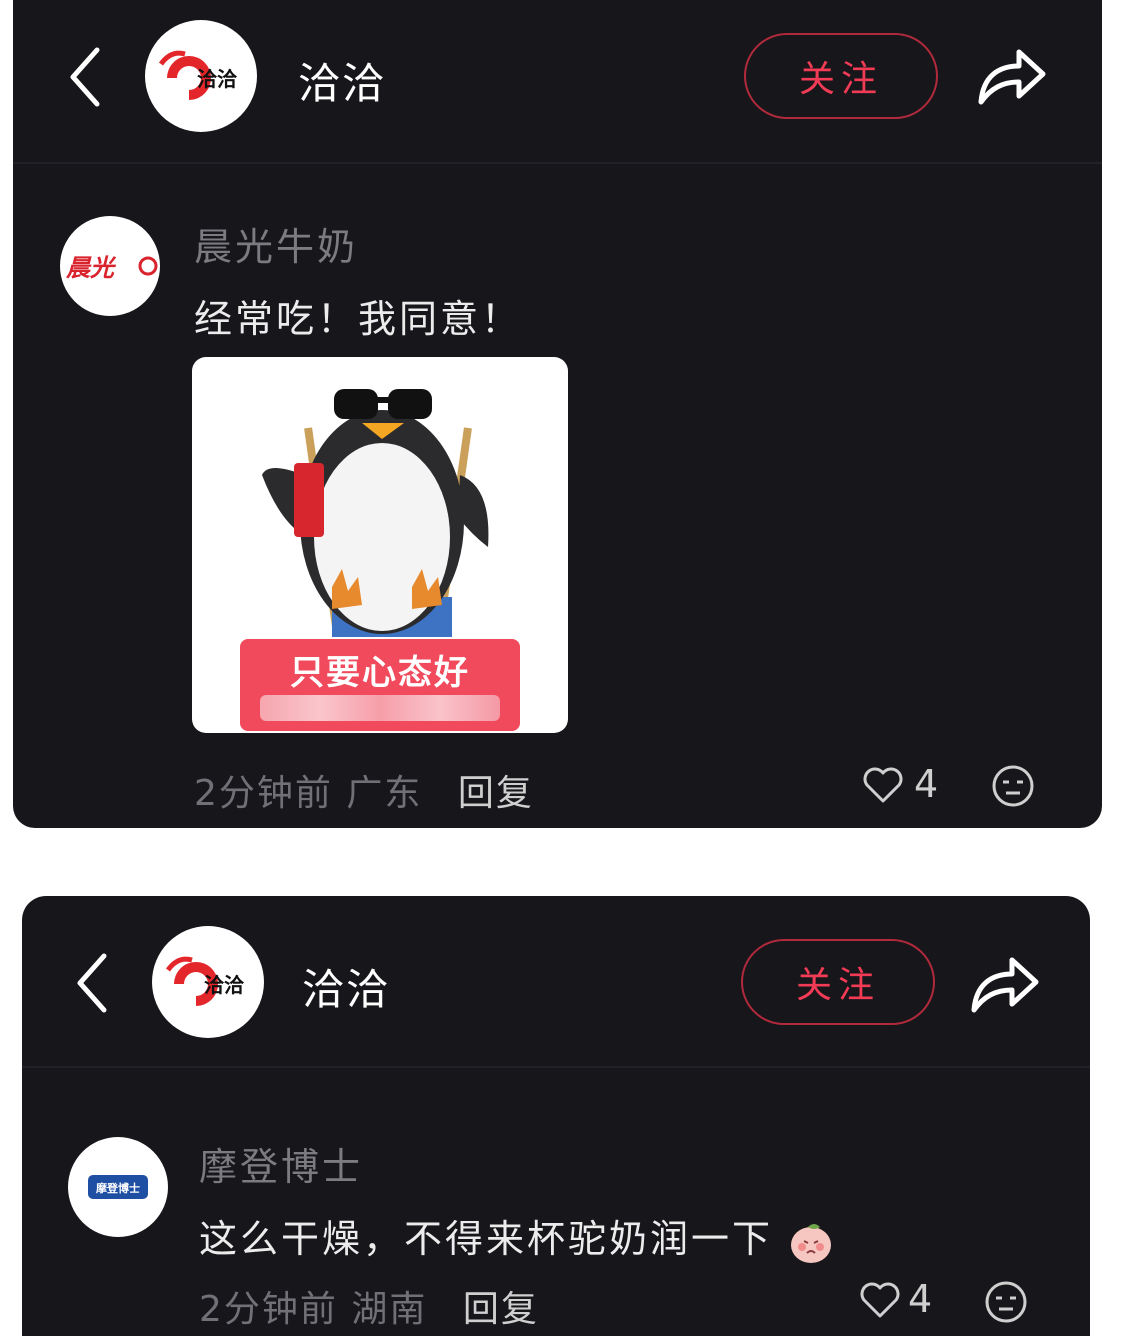  I want to click on comment-text-content: 这么干燥，不得来杯驼奶润一下, so click(486, 1239).